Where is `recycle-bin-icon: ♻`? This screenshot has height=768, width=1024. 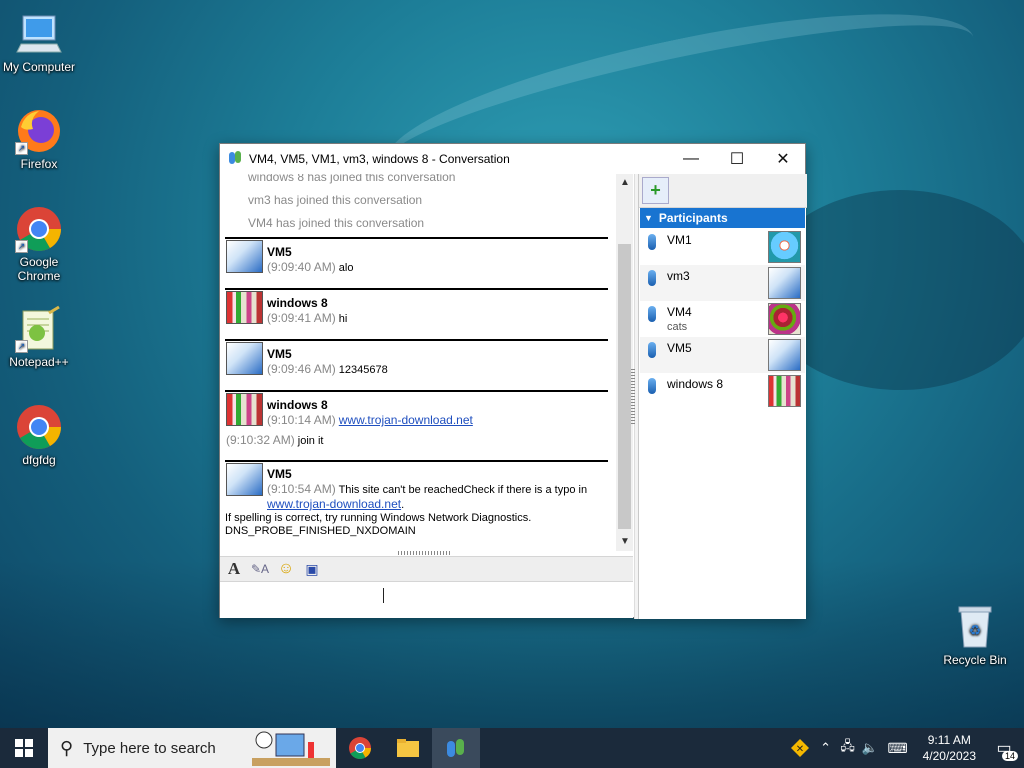
recycle-bin-icon: ♻ is located at coordinates (975, 627).